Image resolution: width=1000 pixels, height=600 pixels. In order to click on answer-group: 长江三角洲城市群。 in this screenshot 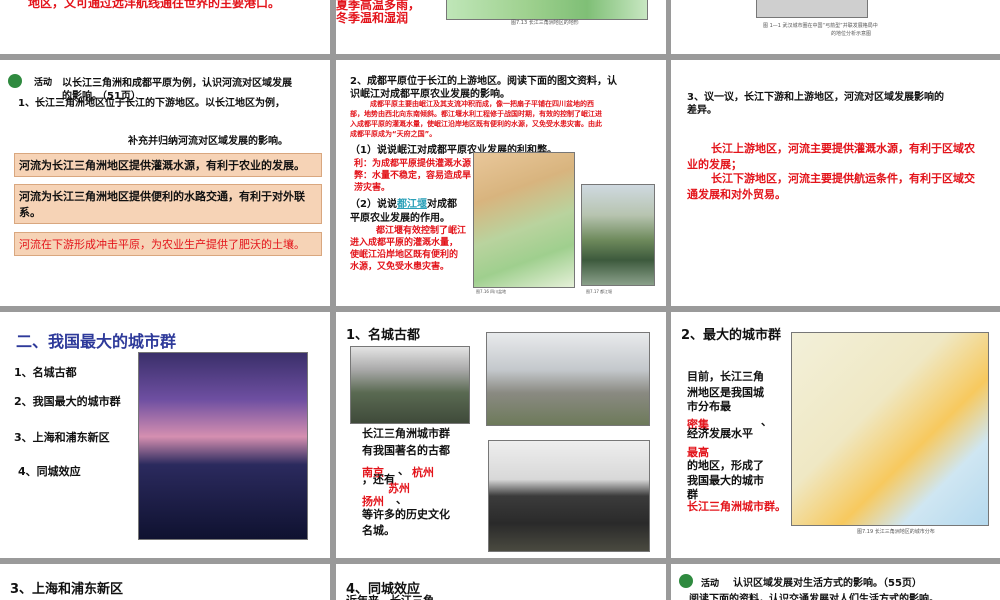, I will do `click(736, 506)`.